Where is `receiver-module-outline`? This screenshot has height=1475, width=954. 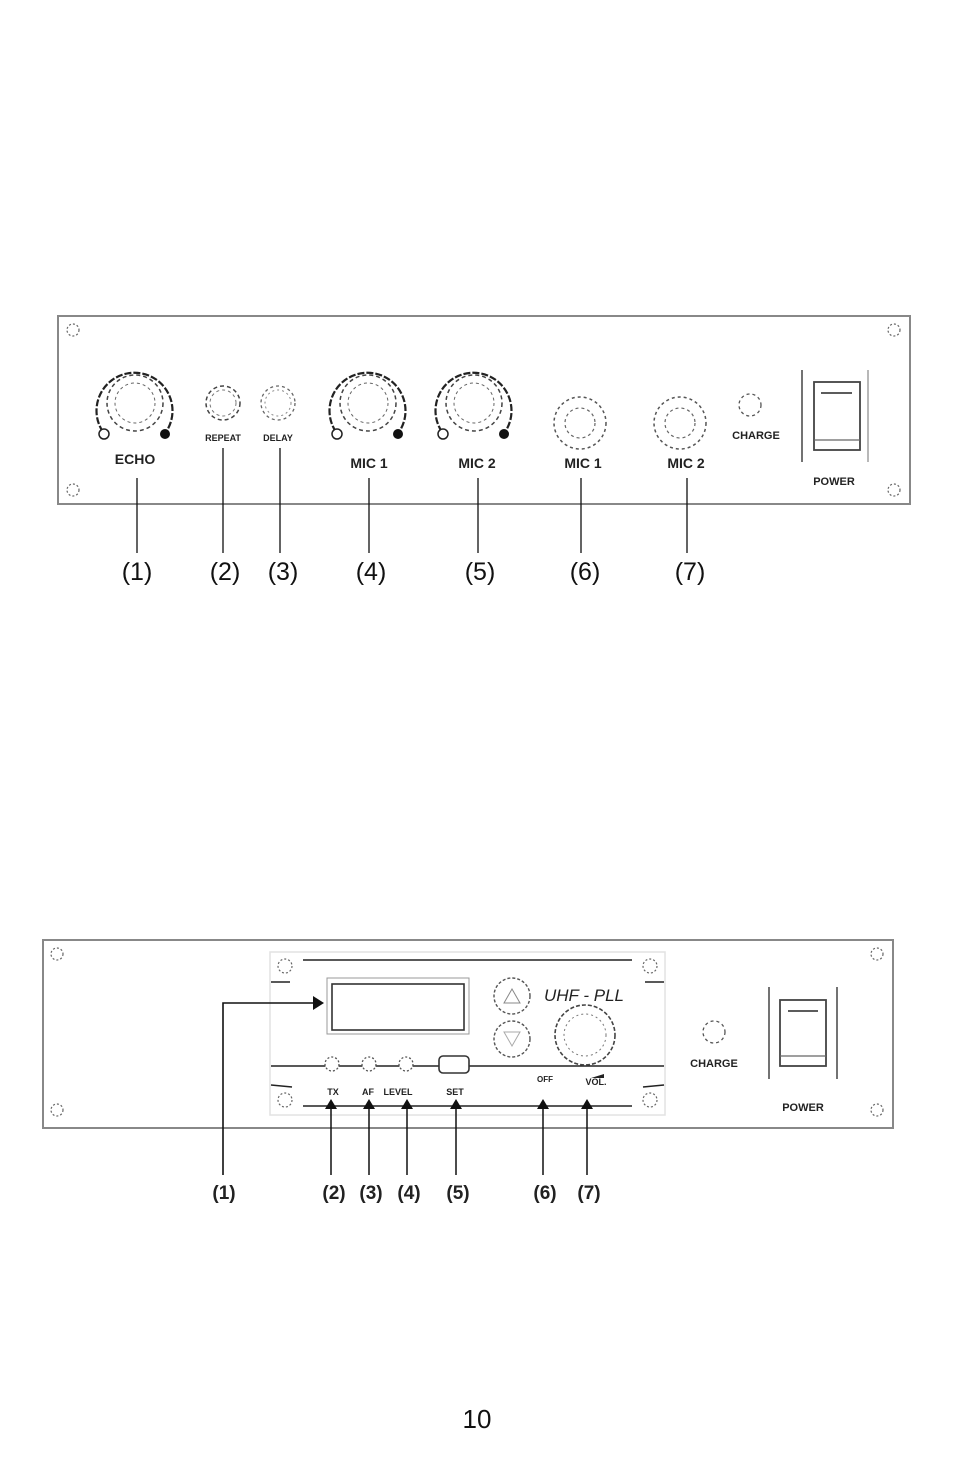
receiver-module-outline is located at coordinates (467, 1033).